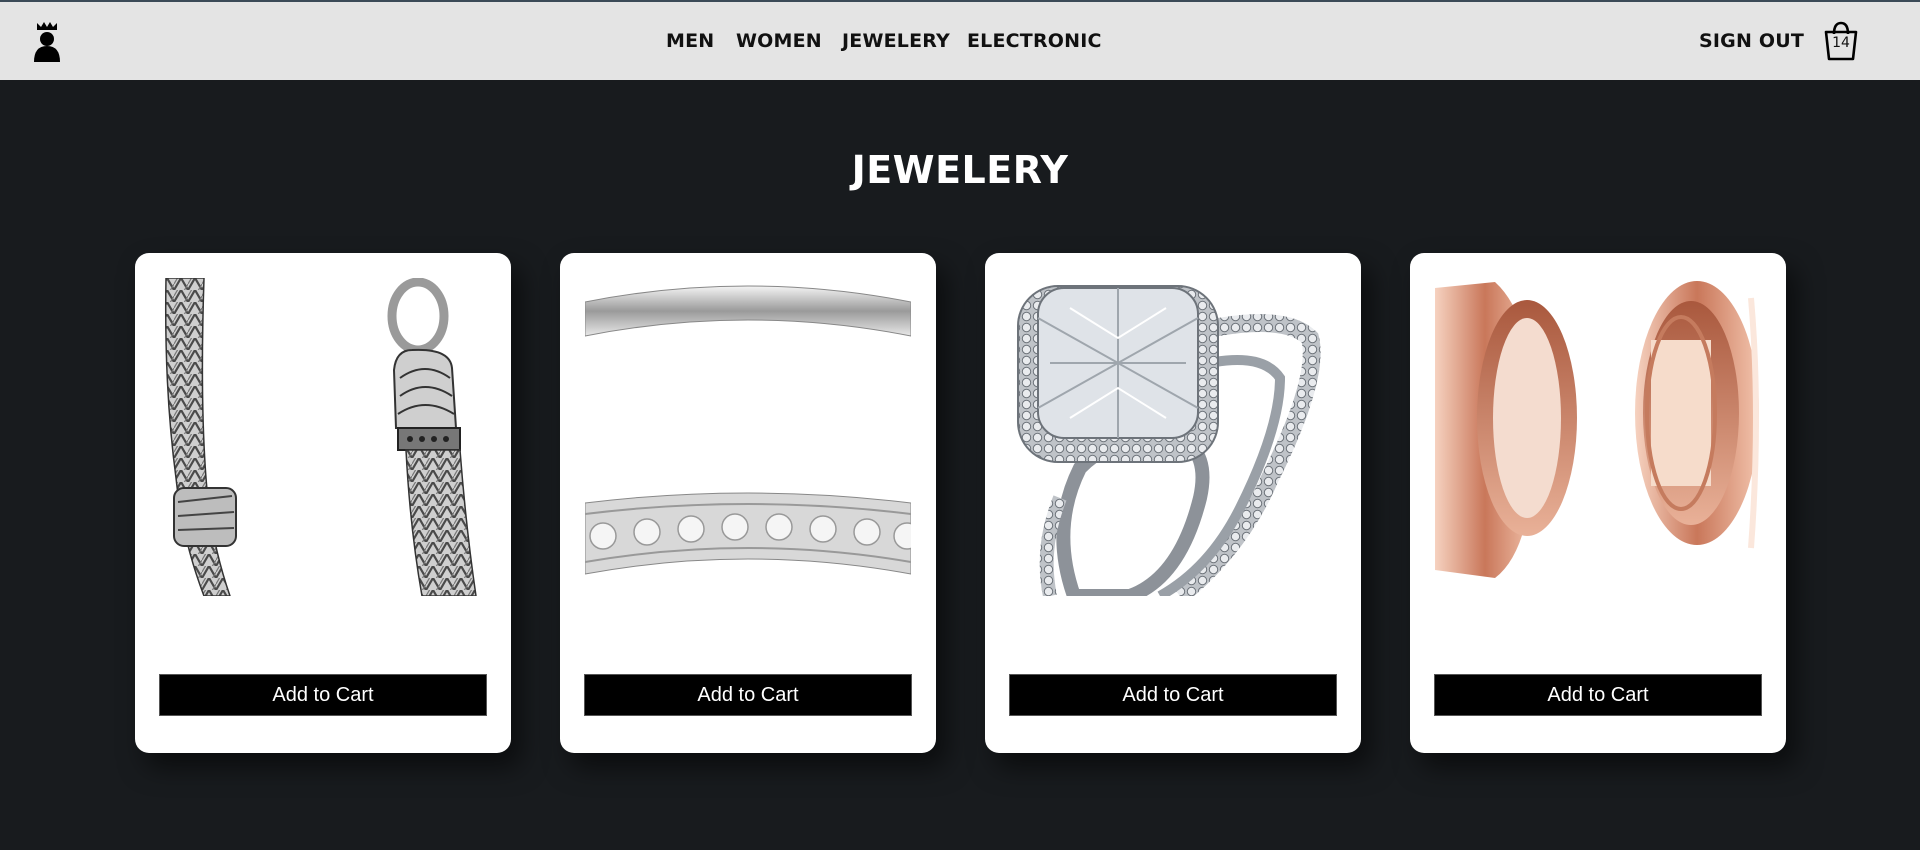  What do you see at coordinates (748, 437) in the screenshot?
I see `diamond-band-ring-image` at bounding box center [748, 437].